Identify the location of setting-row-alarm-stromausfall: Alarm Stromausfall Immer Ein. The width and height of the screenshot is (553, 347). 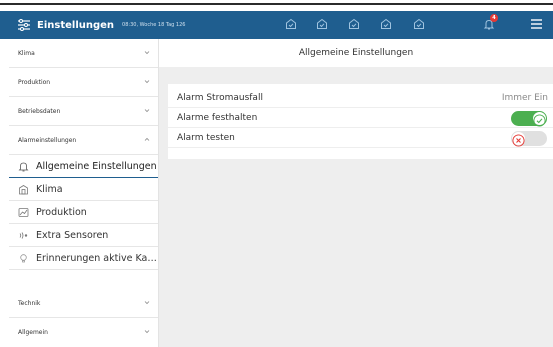
(360, 98).